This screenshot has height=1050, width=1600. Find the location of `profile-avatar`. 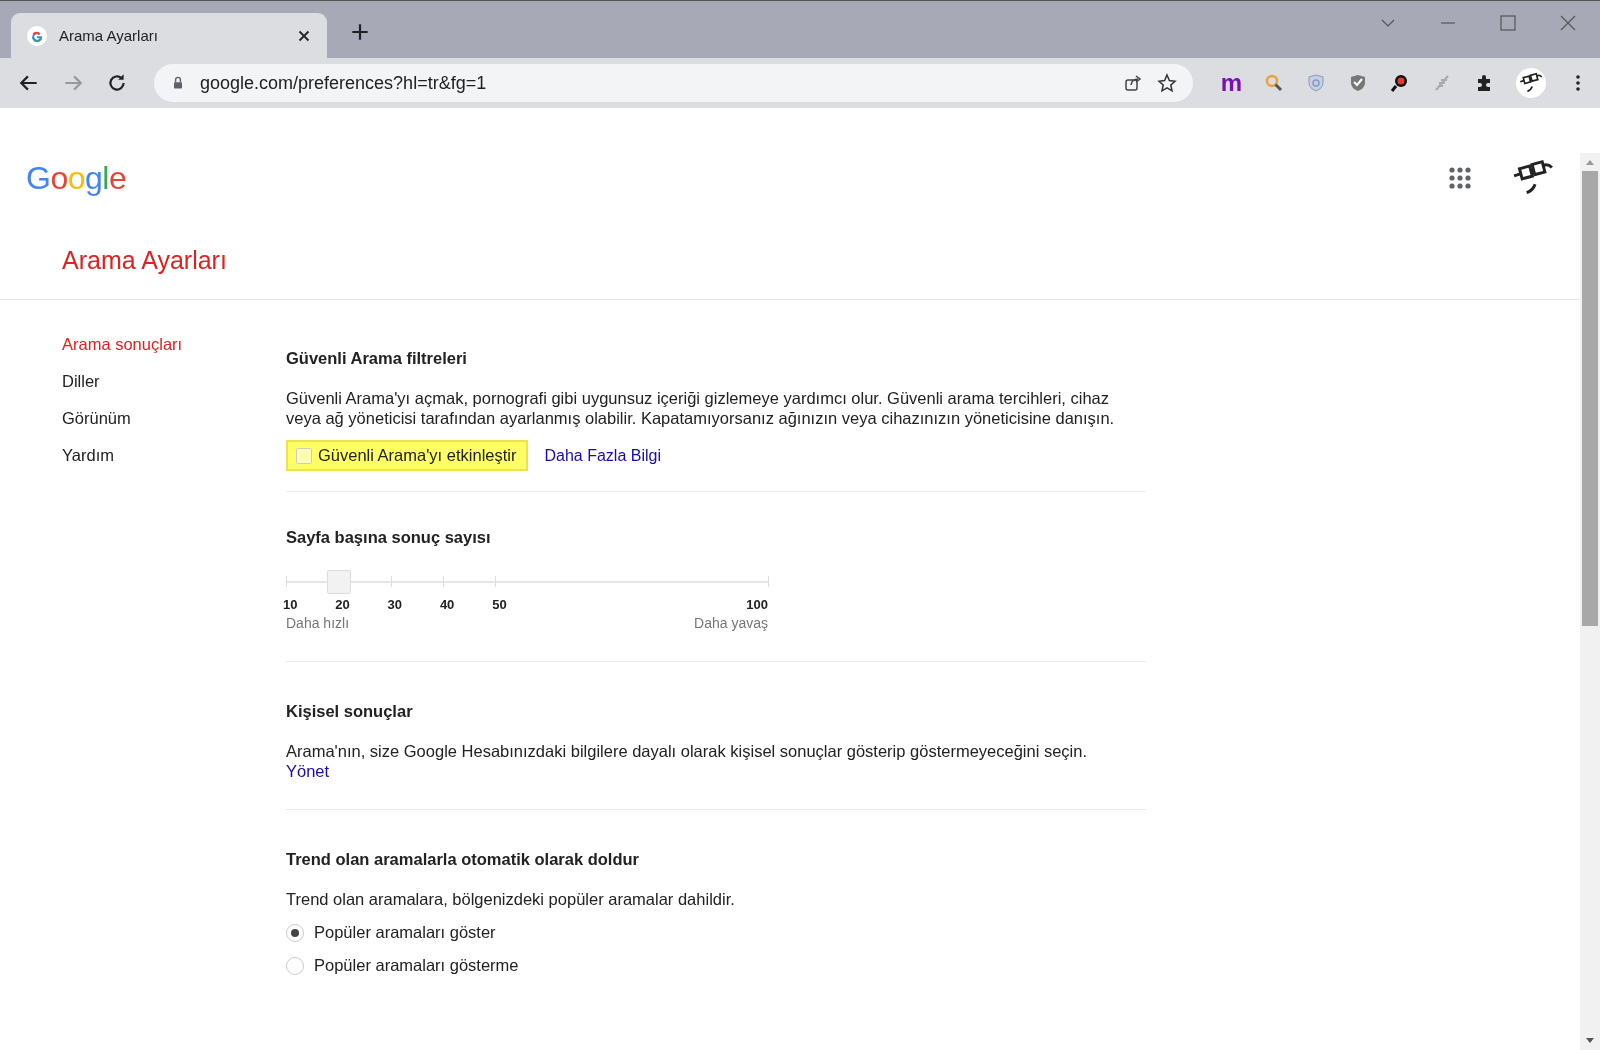

profile-avatar is located at coordinates (1531, 83).